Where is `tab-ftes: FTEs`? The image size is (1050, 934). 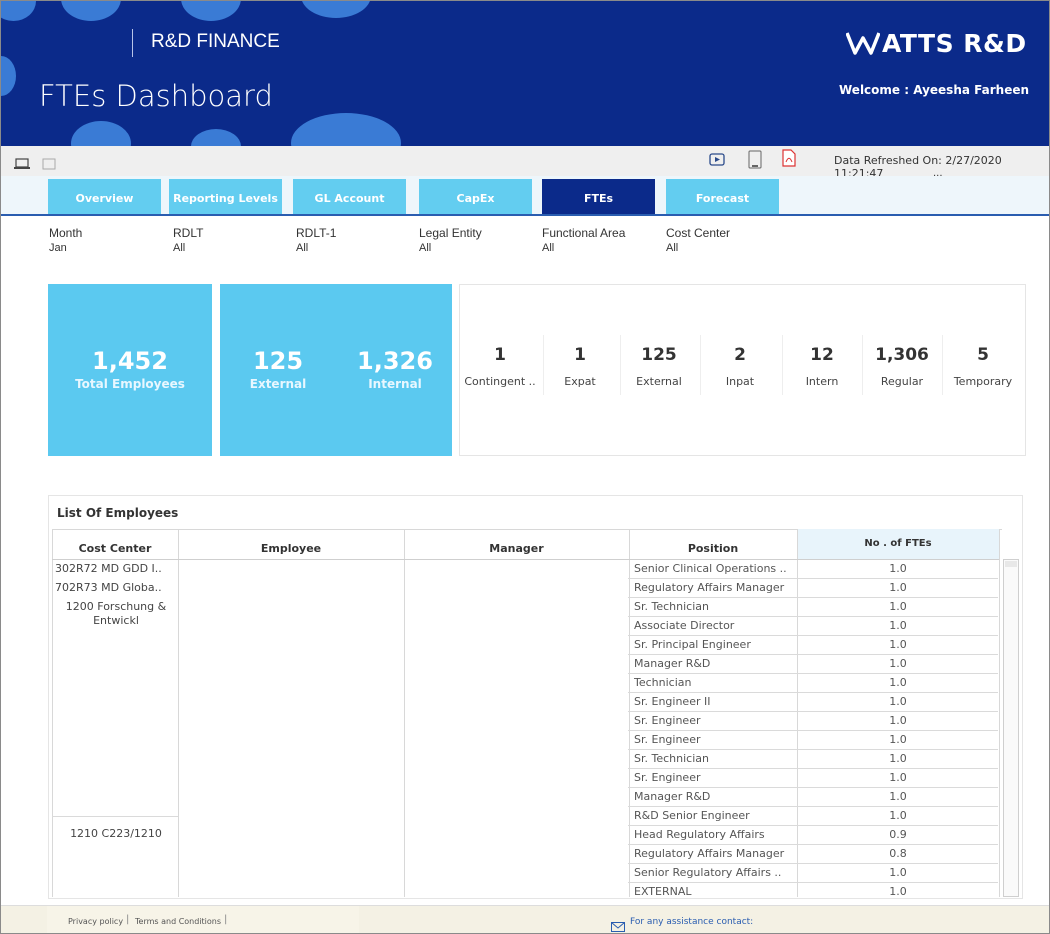 tab-ftes: FTEs is located at coordinates (598, 196).